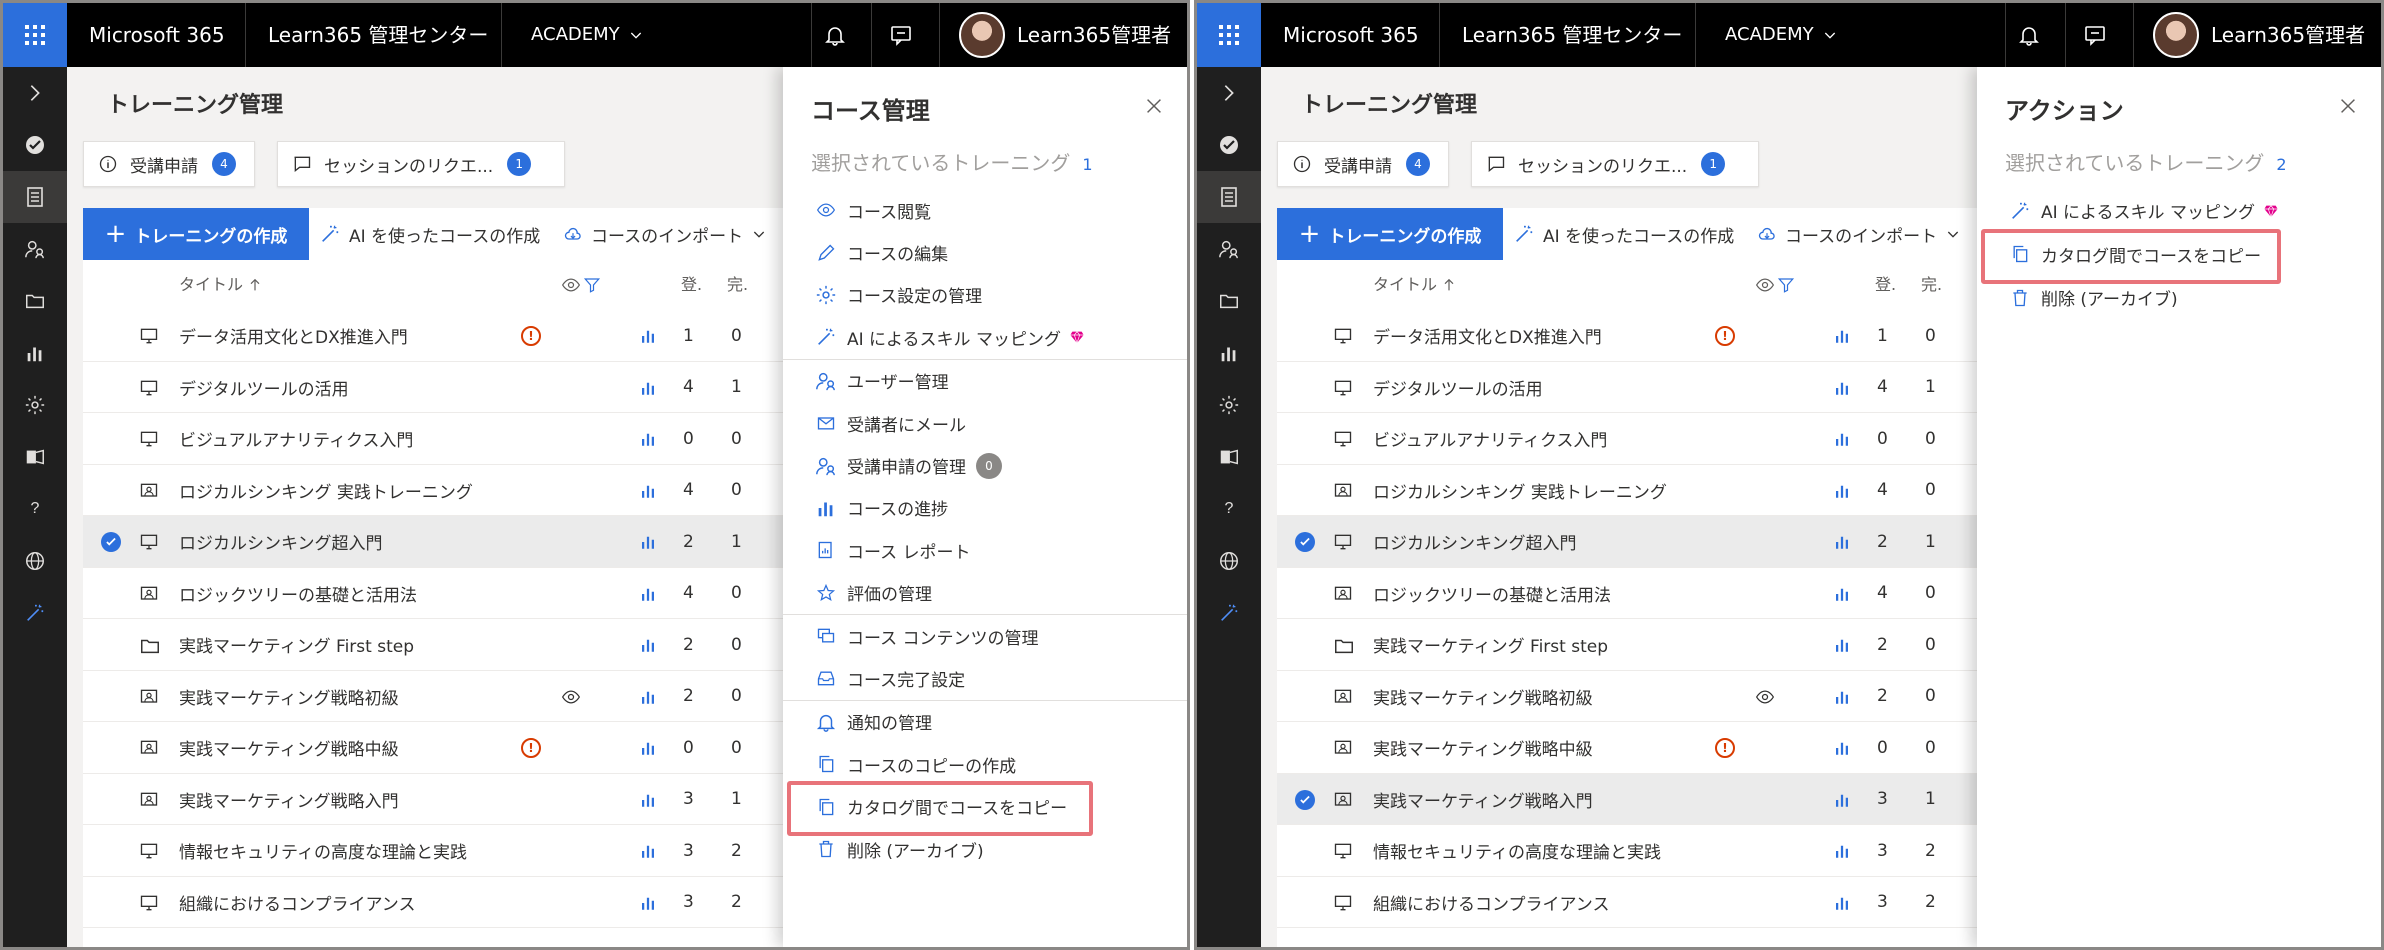  What do you see at coordinates (1229, 145) in the screenshot?
I see `rail-item-check` at bounding box center [1229, 145].